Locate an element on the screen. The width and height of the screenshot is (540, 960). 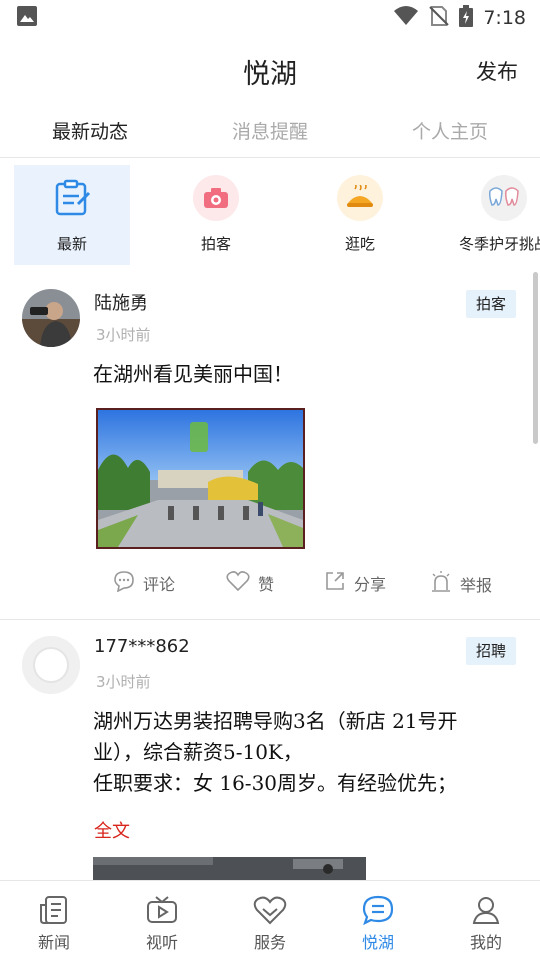
channel-label: 最新 is located at coordinates (71, 244).